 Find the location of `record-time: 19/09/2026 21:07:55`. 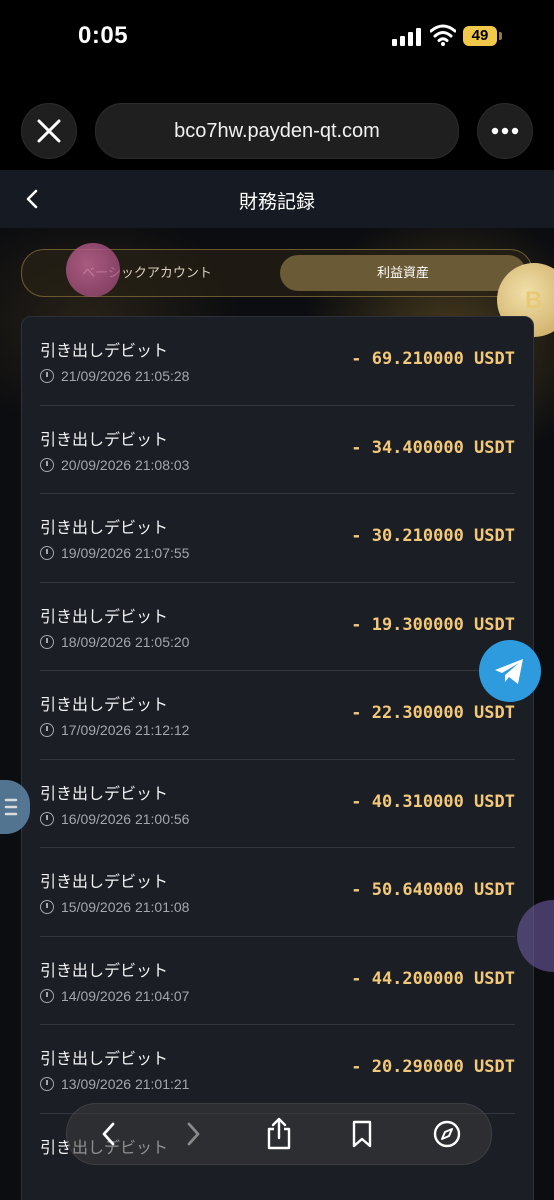

record-time: 19/09/2026 21:07:55 is located at coordinates (125, 553).